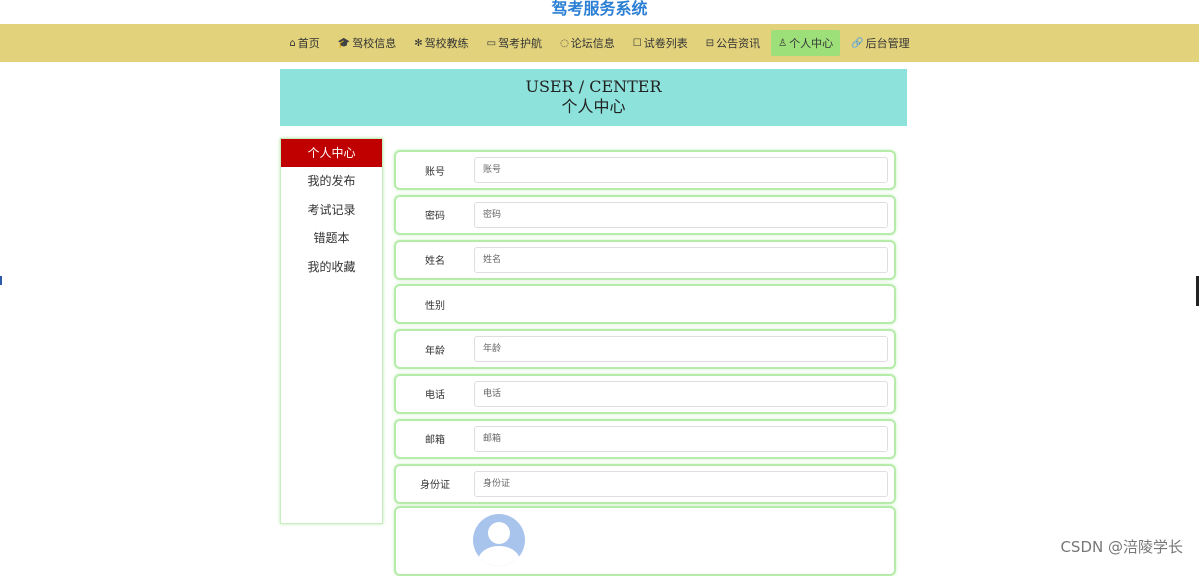 Image resolution: width=1199 pixels, height=576 pixels. What do you see at coordinates (783, 43) in the screenshot?
I see `user-icon: ♙` at bounding box center [783, 43].